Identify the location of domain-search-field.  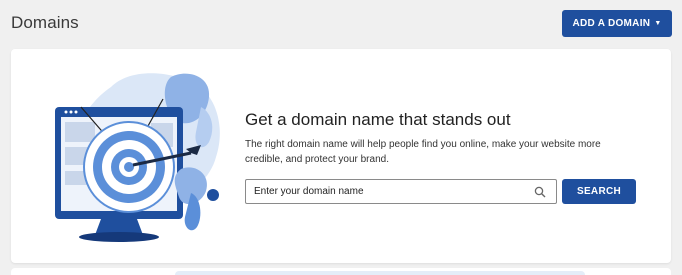
(401, 191).